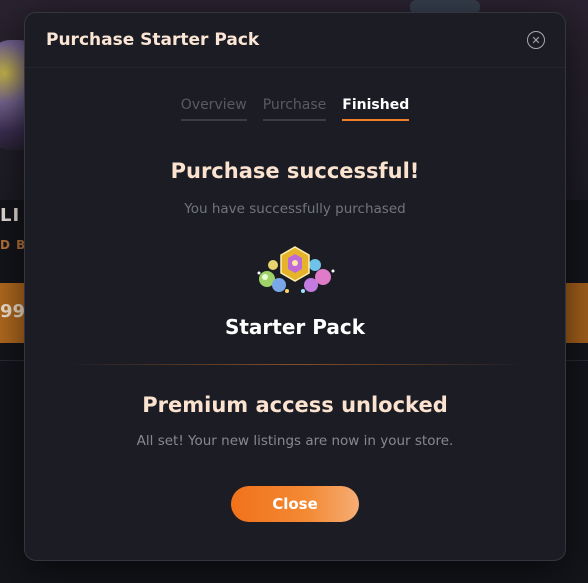 This screenshot has height=583, width=588. I want to click on close-circle-icon: ✕, so click(536, 40).